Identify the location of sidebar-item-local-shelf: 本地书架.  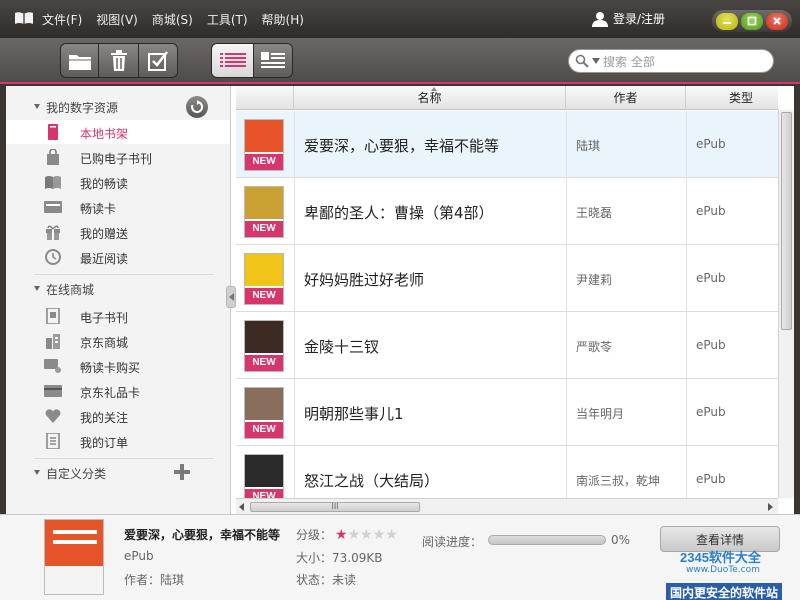
(118, 132).